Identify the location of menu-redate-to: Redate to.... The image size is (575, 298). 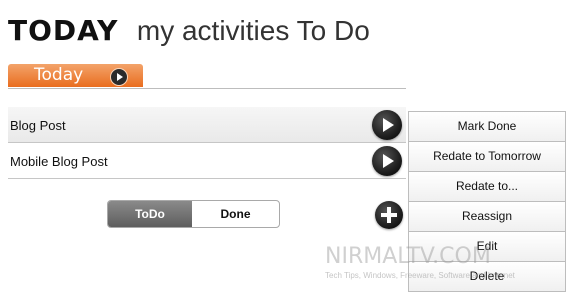
(487, 187).